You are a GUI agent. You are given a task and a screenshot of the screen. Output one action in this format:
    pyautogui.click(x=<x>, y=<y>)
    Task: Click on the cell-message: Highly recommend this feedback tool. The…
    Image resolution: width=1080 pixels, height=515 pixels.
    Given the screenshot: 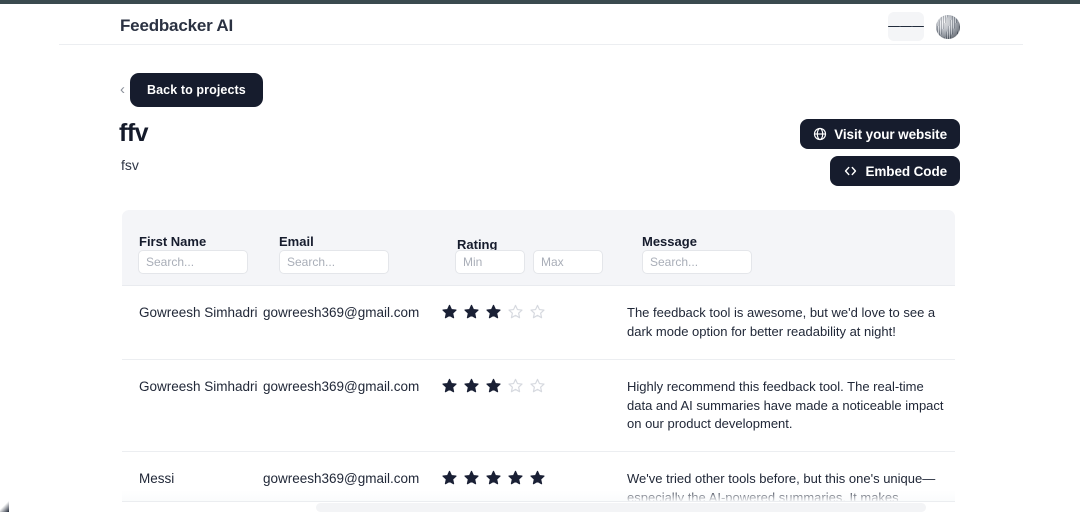 What is the action you would take?
    pyautogui.click(x=785, y=405)
    